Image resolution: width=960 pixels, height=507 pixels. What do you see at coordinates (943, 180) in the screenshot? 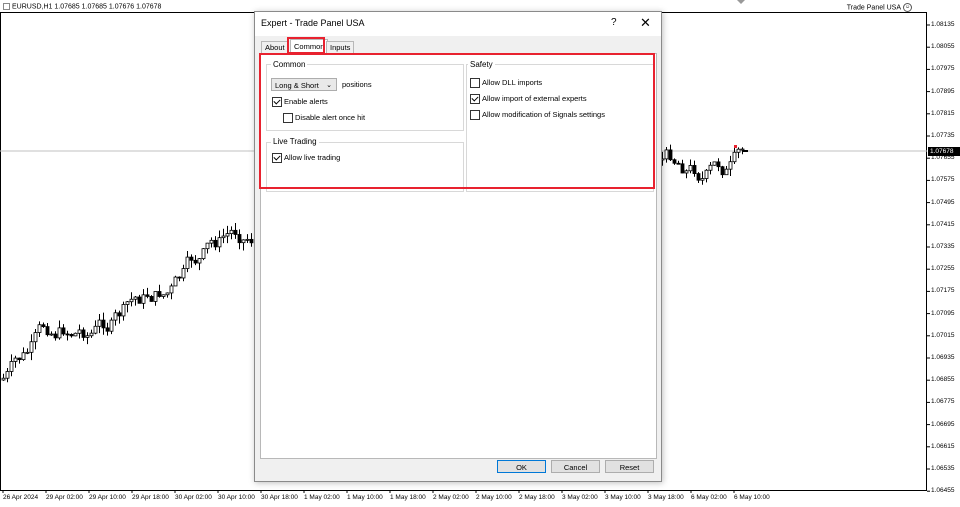
I see `price-tick-label: 1.07575` at bounding box center [943, 180].